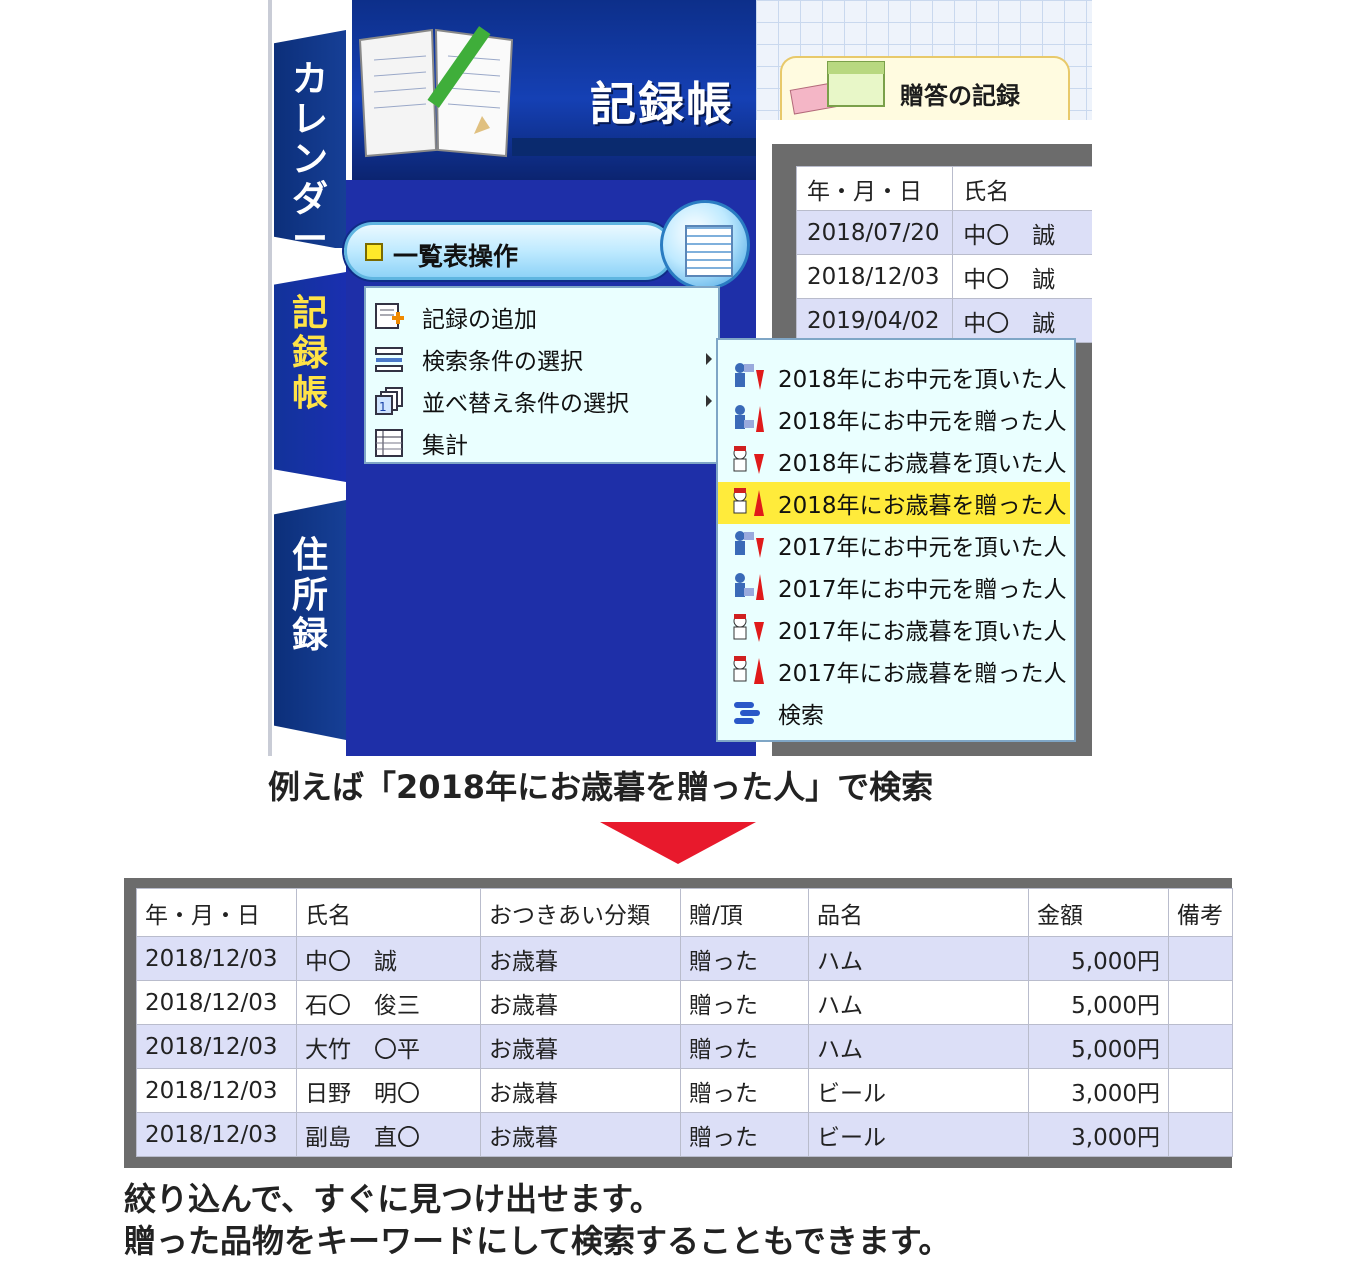  I want to click on submenu-item-label: 2018年にお中元を頂いた人, so click(922, 380).